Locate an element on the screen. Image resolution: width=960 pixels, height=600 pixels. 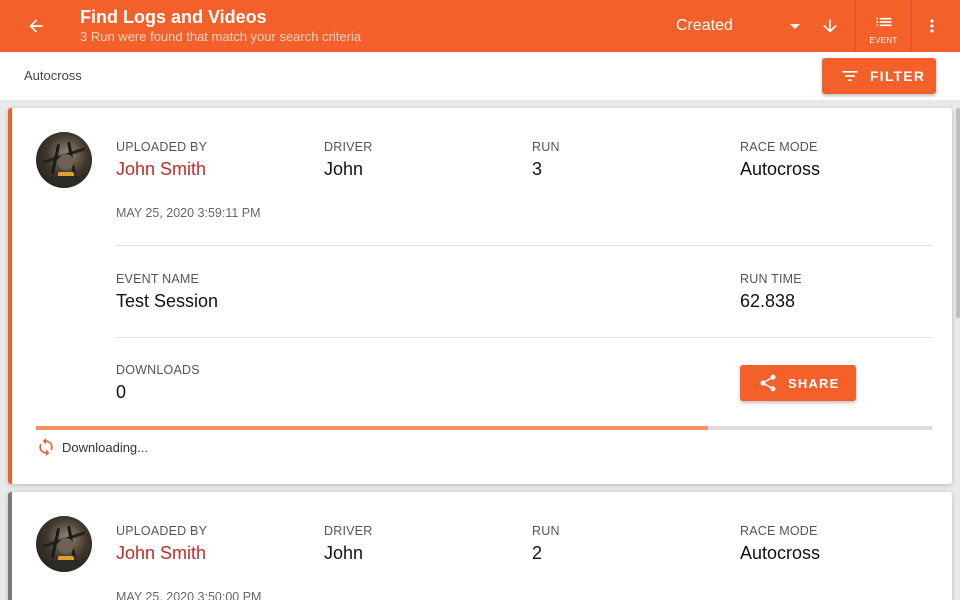
filter-button: FILTER is located at coordinates (879, 76).